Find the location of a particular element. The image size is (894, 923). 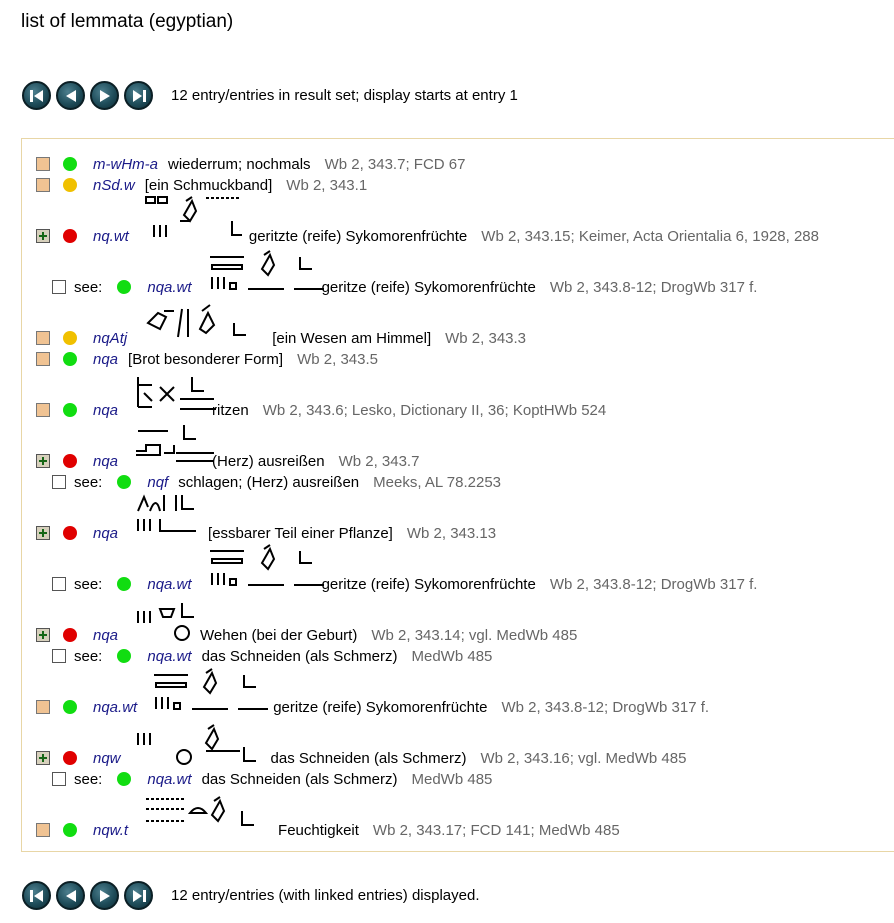

reference: Wb 2, 343.17; FCD 141; MedWb 485 is located at coordinates (496, 830).